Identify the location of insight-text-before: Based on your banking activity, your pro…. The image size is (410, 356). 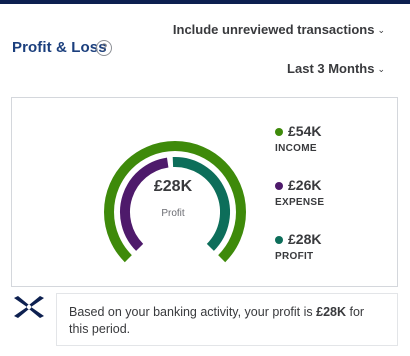
(193, 312).